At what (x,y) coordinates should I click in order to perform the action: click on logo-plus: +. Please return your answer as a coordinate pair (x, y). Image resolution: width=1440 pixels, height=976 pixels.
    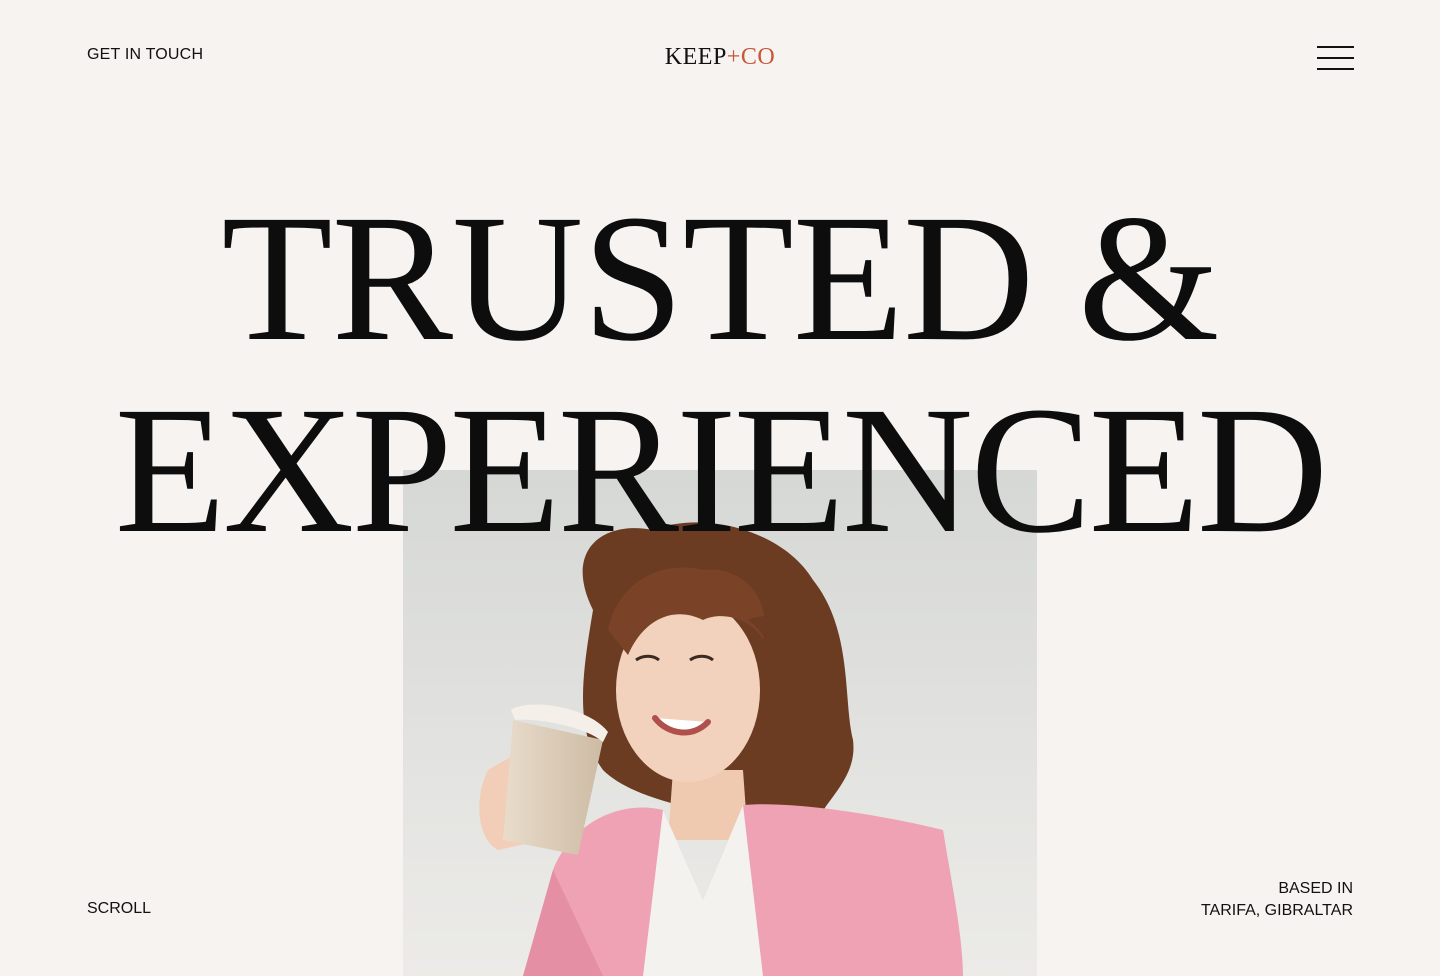
    Looking at the image, I should click on (733, 57).